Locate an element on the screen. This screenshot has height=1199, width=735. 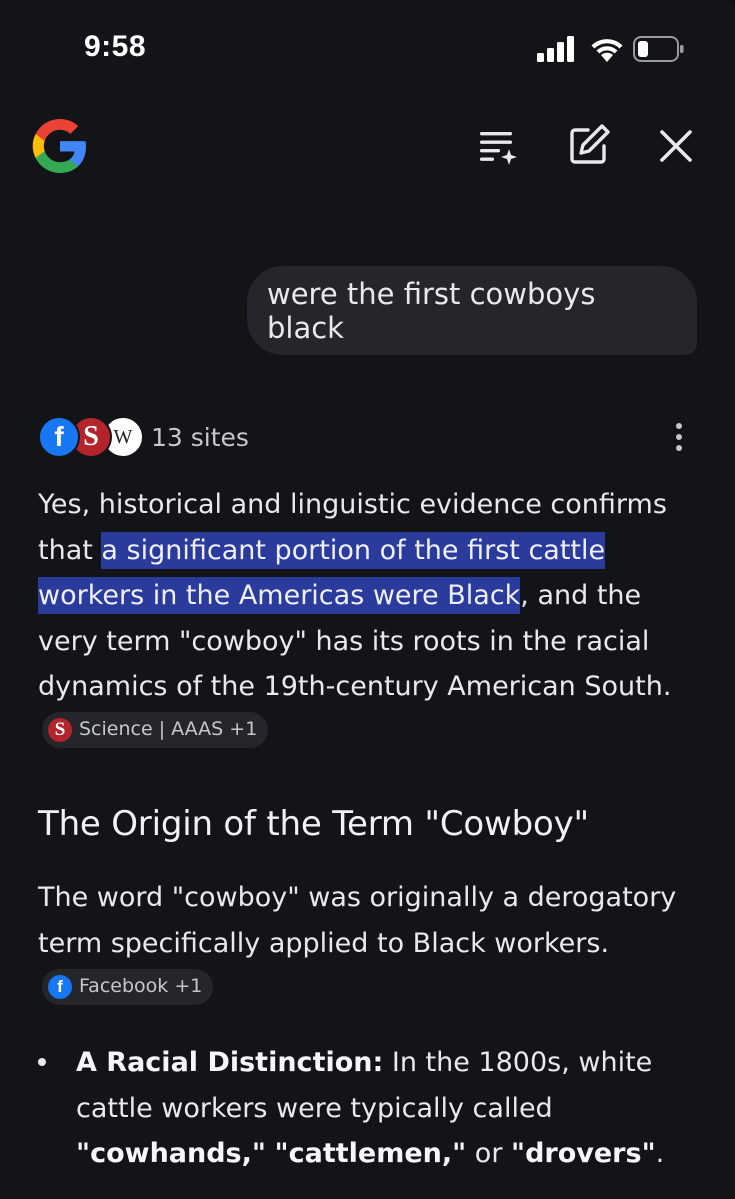
sources-row: f S W 13 sites is located at coordinates (368, 437).